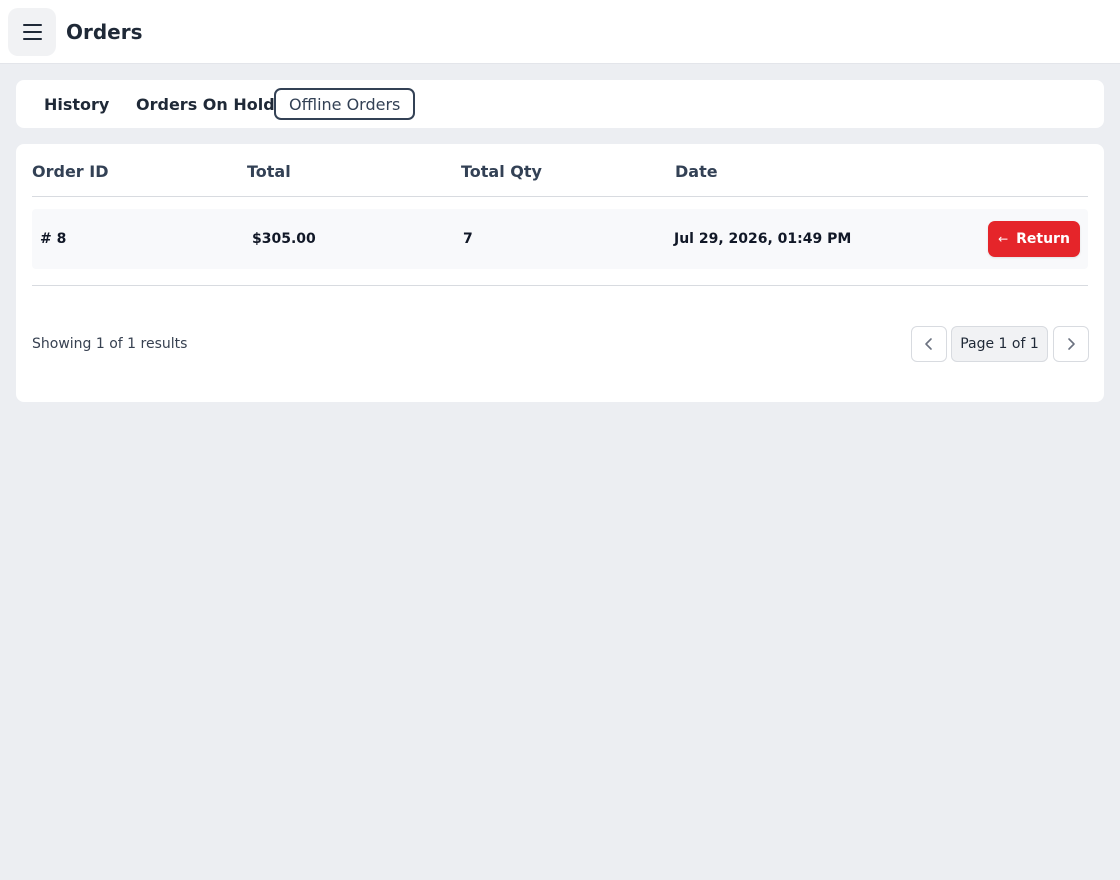 This screenshot has height=880, width=1120. What do you see at coordinates (345, 104) in the screenshot?
I see `tab-offline-orders: Offline Orders` at bounding box center [345, 104].